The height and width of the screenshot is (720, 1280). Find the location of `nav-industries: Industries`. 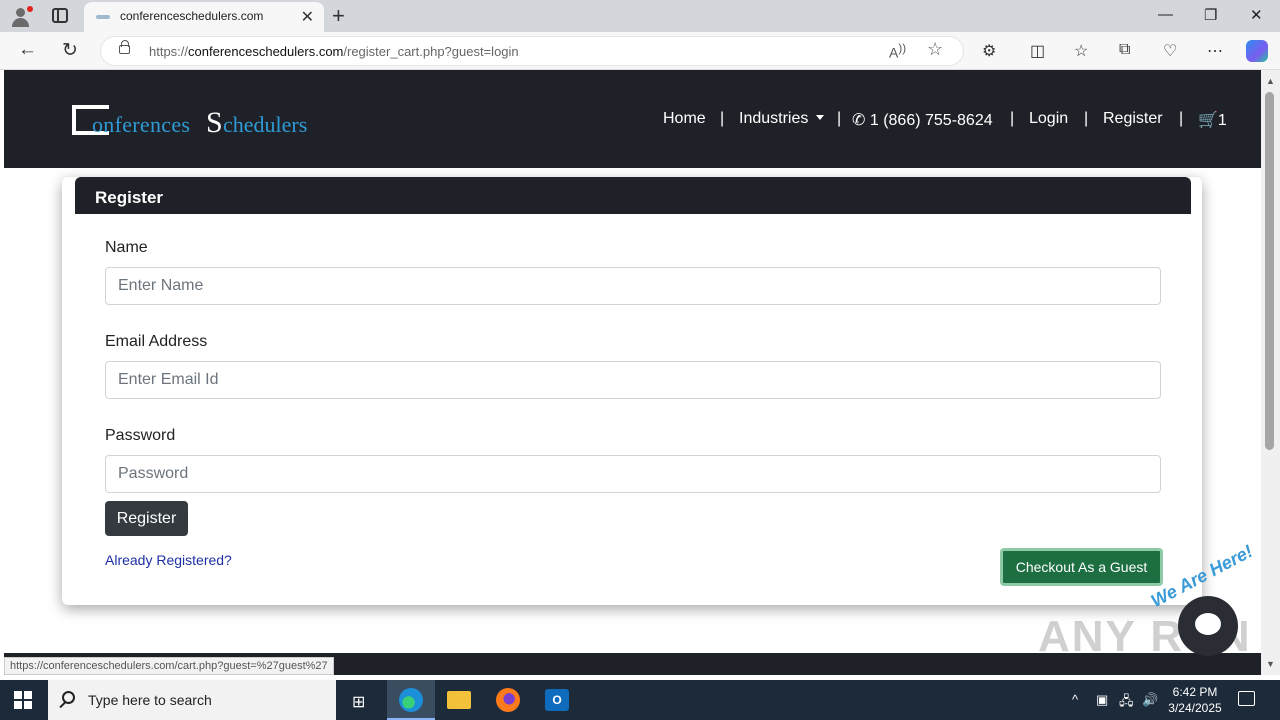

nav-industries: Industries is located at coordinates (782, 119).